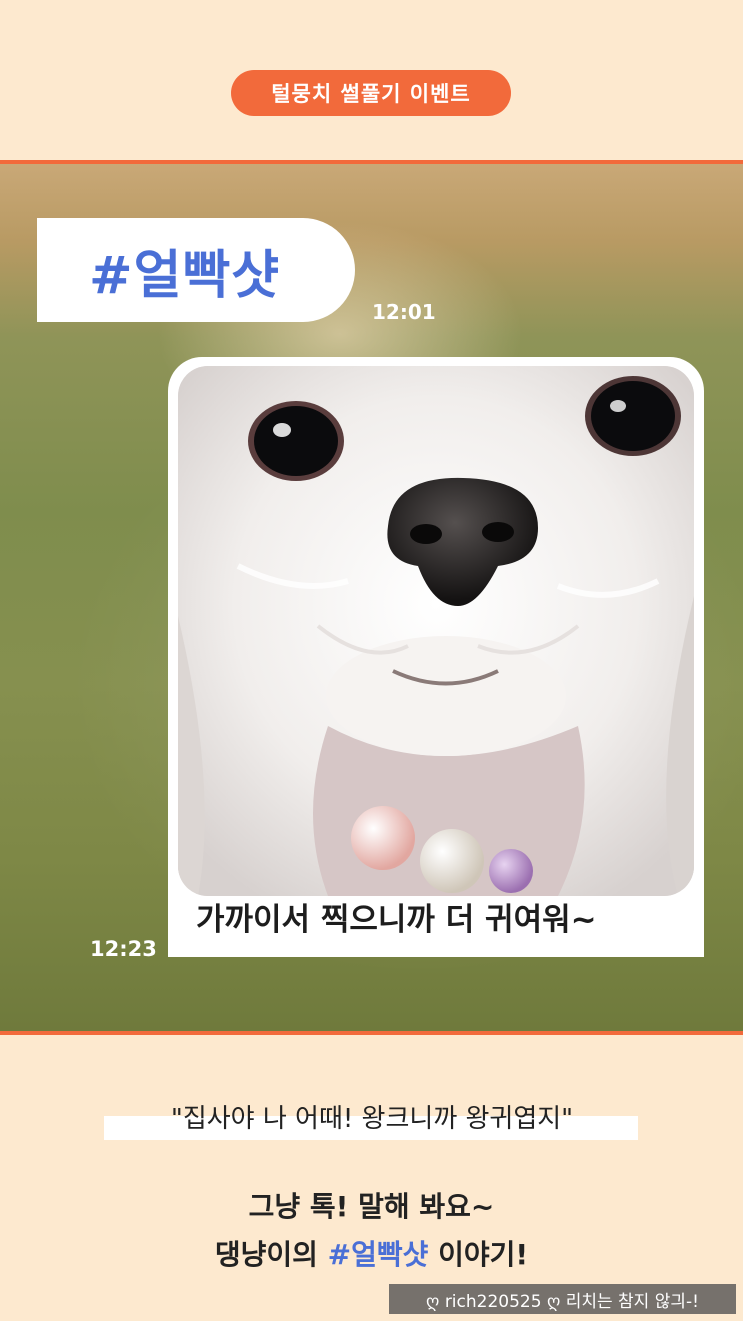  Describe the element at coordinates (478, 1254) in the screenshot. I see `cta-line-2-suffix: 이야기!` at that location.